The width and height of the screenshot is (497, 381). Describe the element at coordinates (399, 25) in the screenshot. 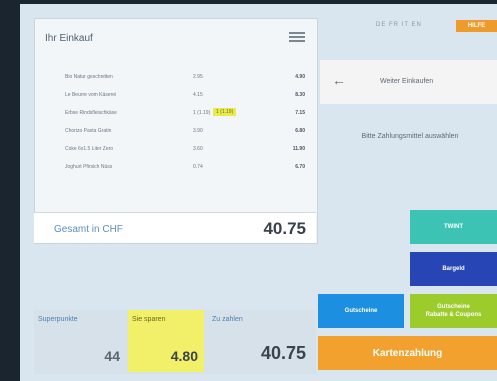

I see `language-selector: DE FR IT EN` at that location.